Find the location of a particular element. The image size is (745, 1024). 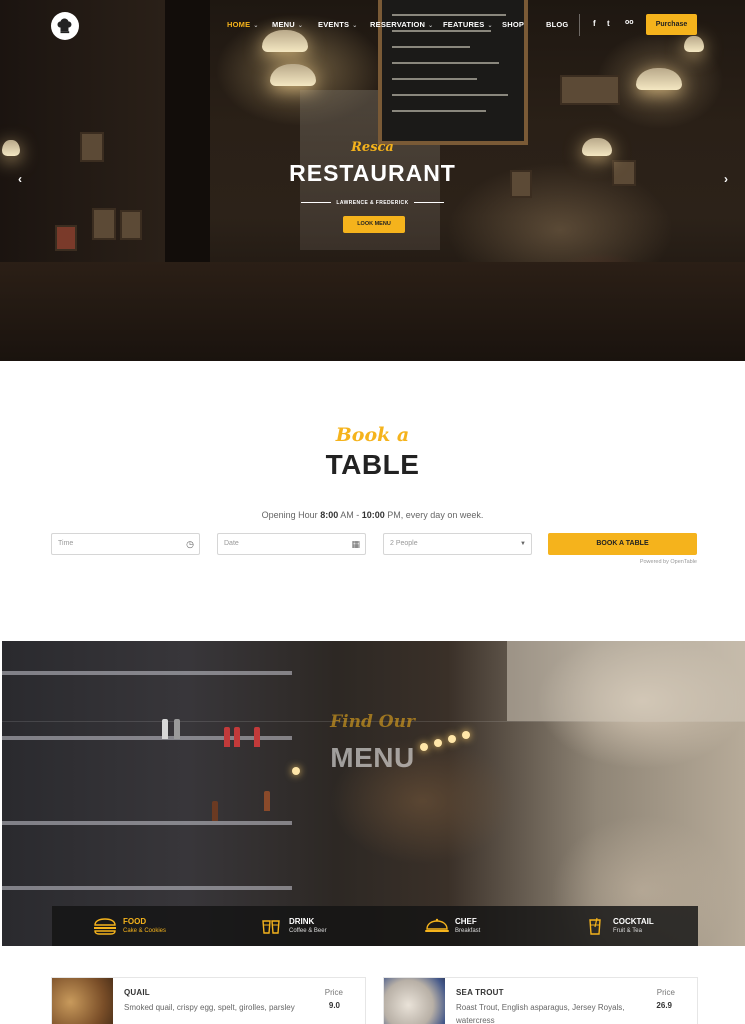

time-field: Time ◷ is located at coordinates (125, 544).